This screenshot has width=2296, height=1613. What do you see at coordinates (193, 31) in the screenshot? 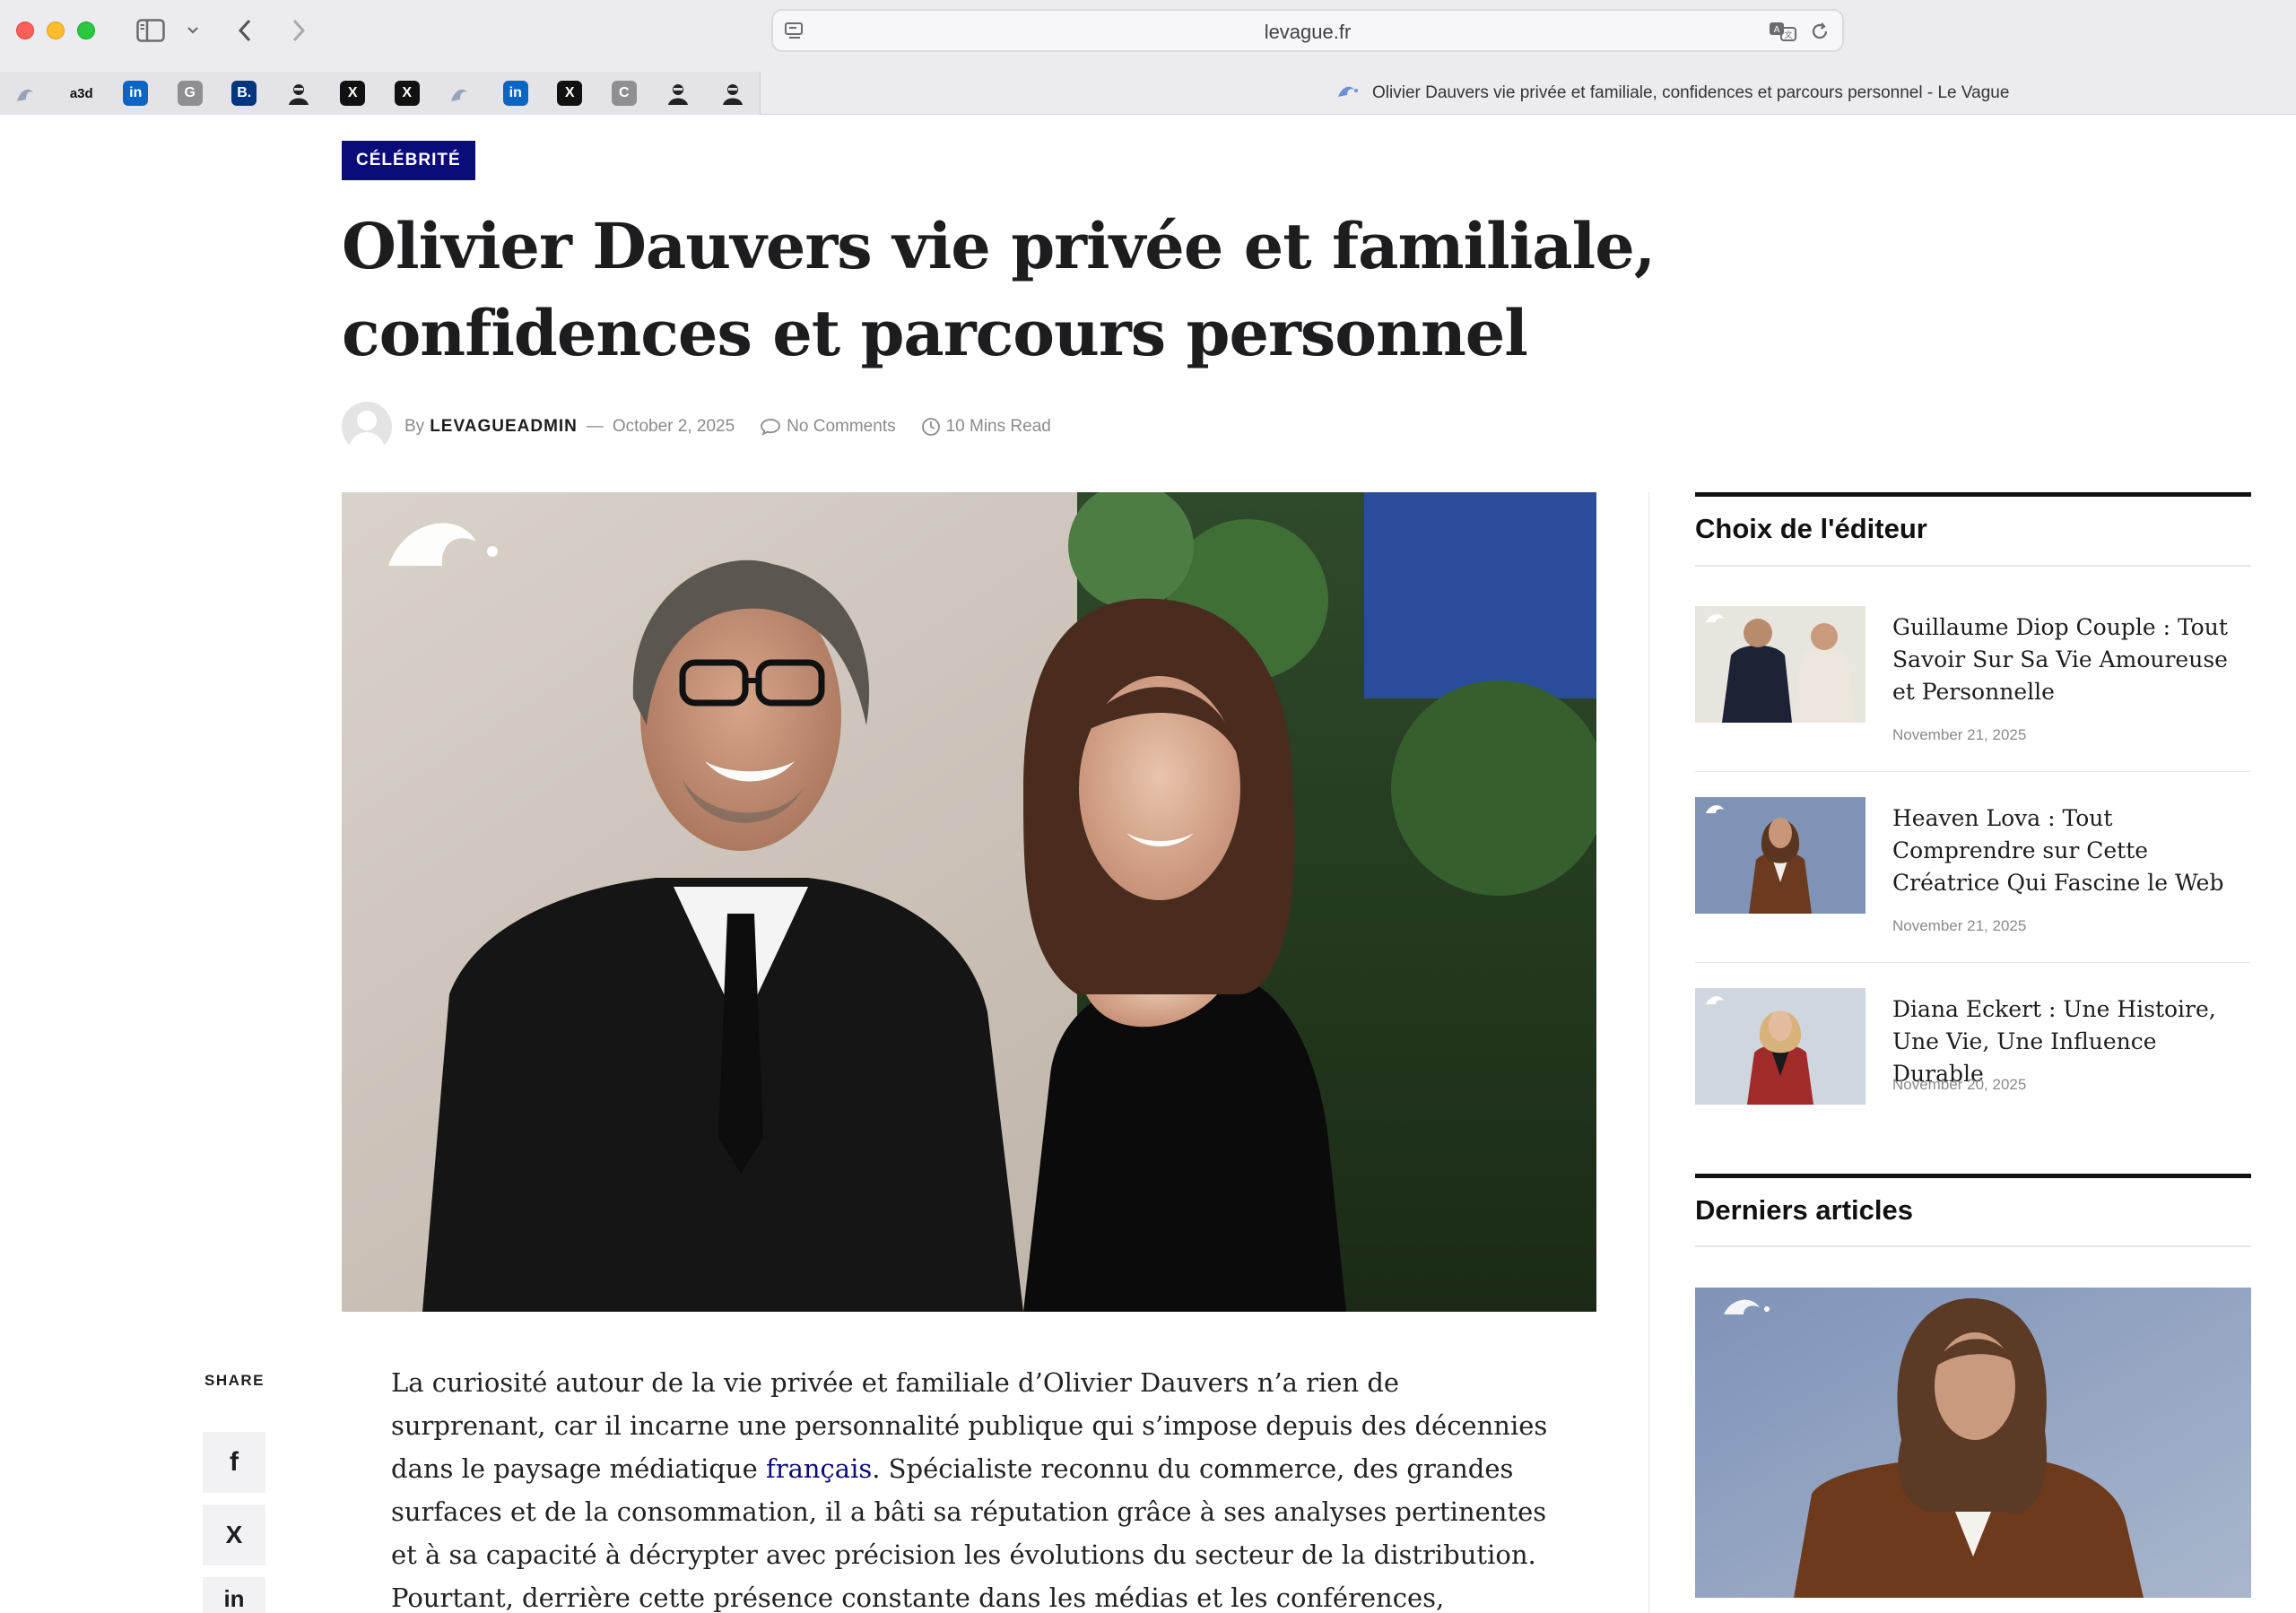
I see `chevron-down-icon` at bounding box center [193, 31].